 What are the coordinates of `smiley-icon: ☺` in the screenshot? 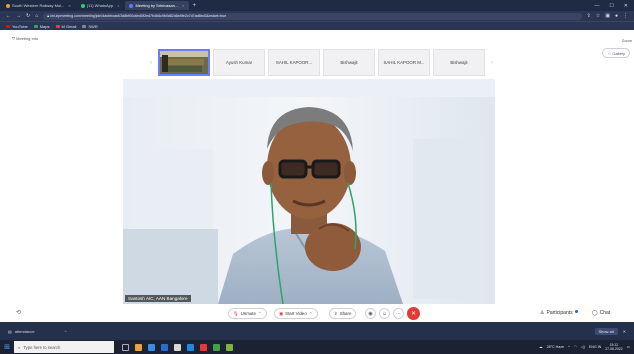 It's located at (384, 313).